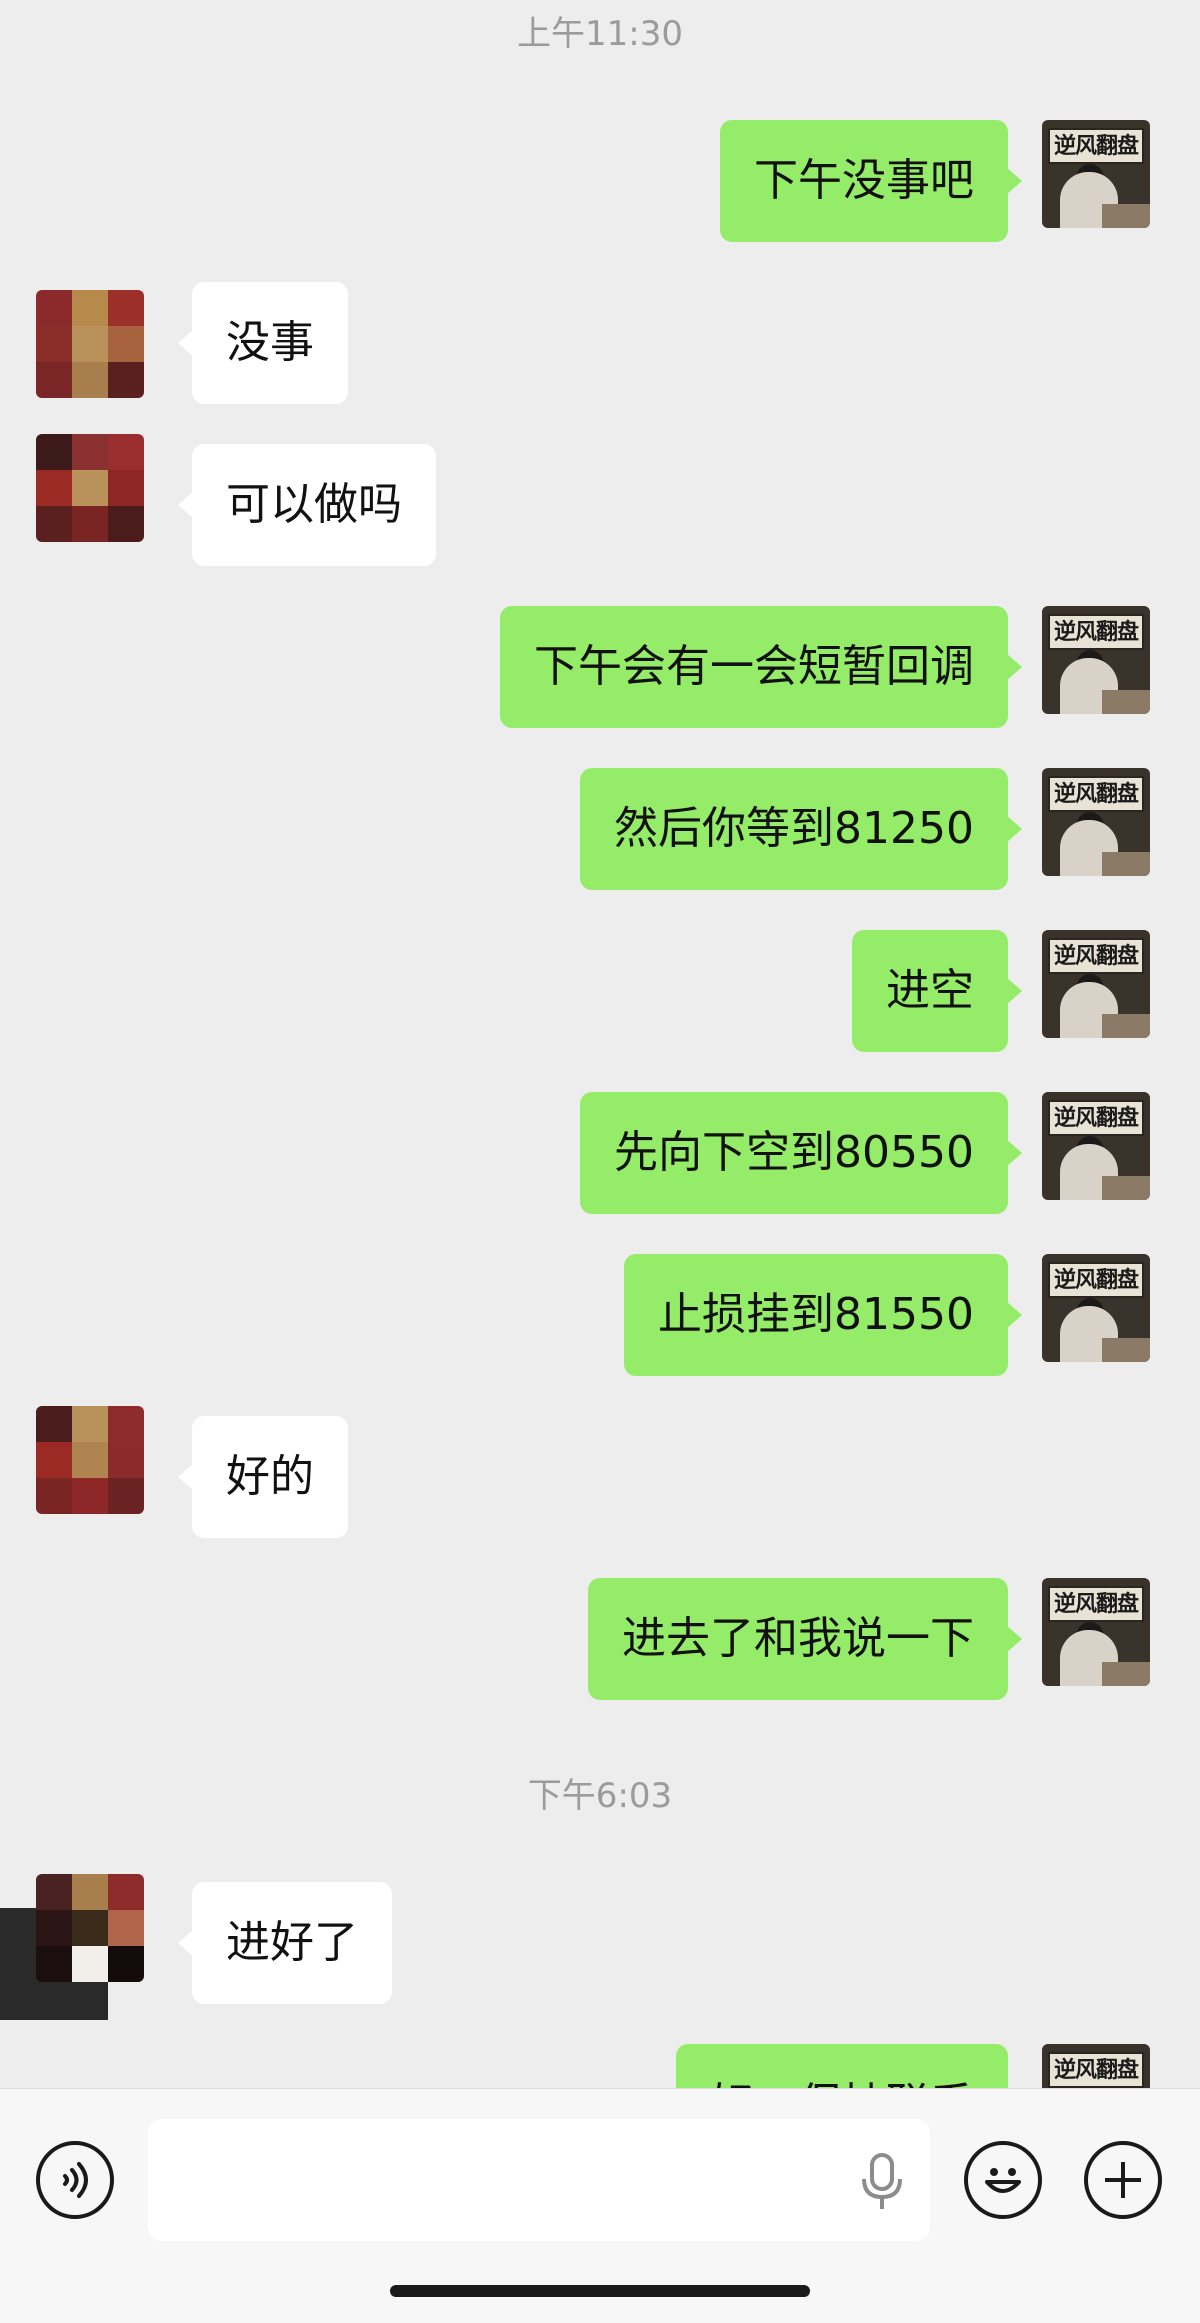 This screenshot has width=1200, height=2323. What do you see at coordinates (842, 2066) in the screenshot?
I see `message-bubble-outgoing: 好，保持联系` at bounding box center [842, 2066].